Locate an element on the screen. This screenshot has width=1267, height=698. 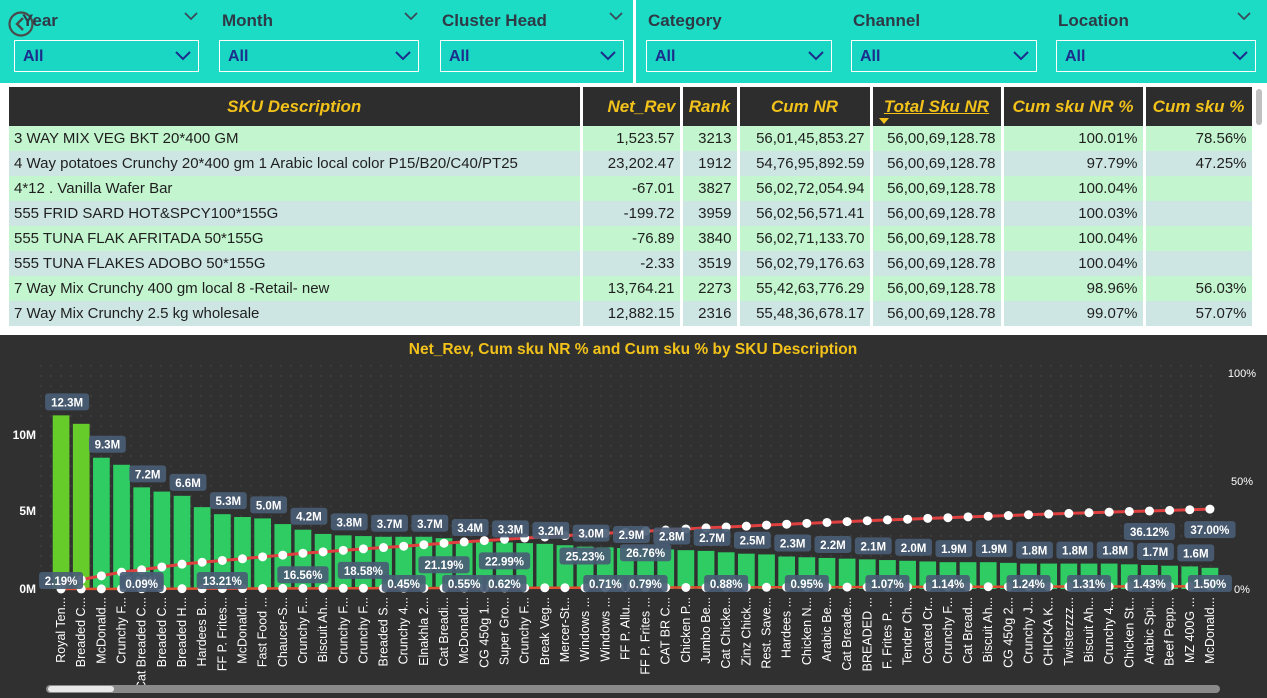
chart-horizontal-scrollbar is located at coordinates (633, 689).